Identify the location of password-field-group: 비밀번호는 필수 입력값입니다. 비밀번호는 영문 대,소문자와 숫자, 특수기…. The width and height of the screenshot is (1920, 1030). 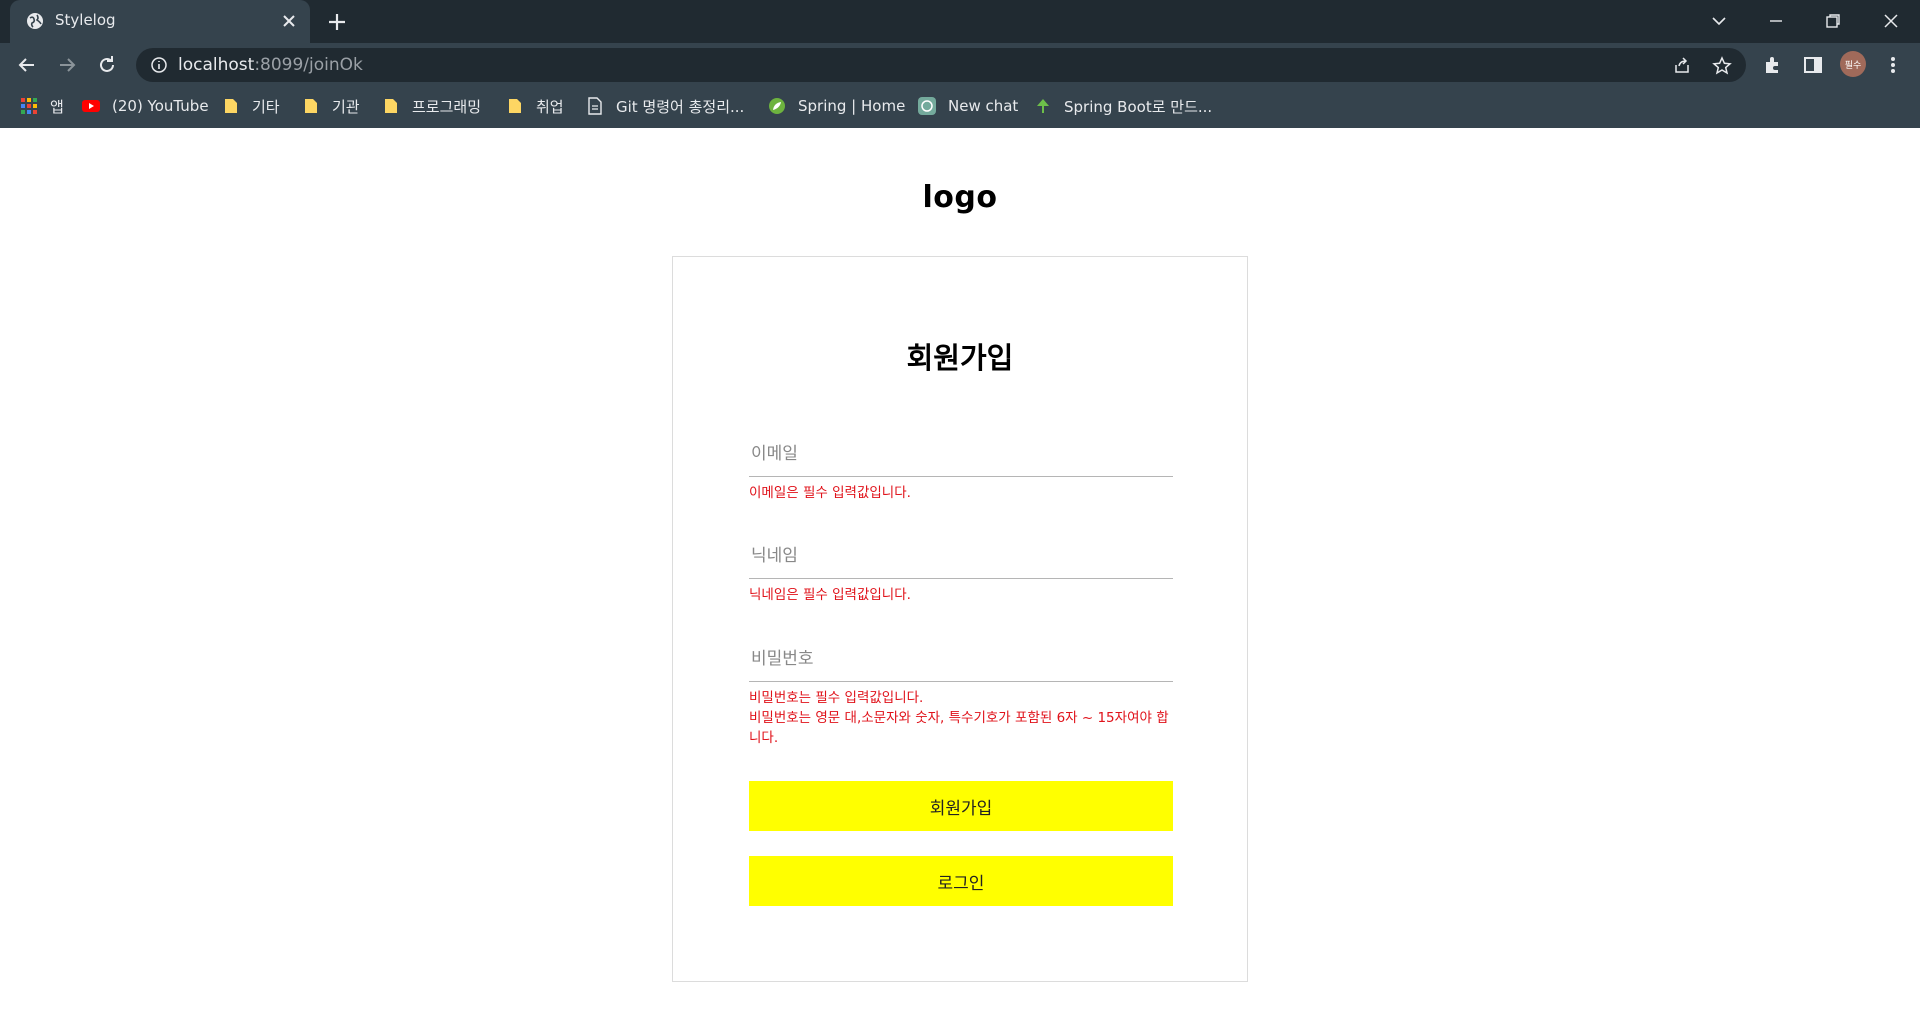
(961, 692).